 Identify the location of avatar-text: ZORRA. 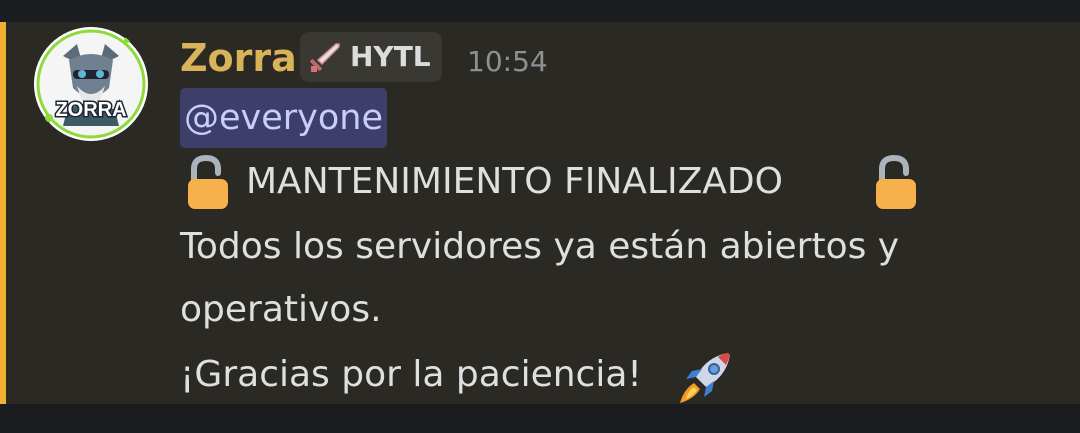
(90, 110).